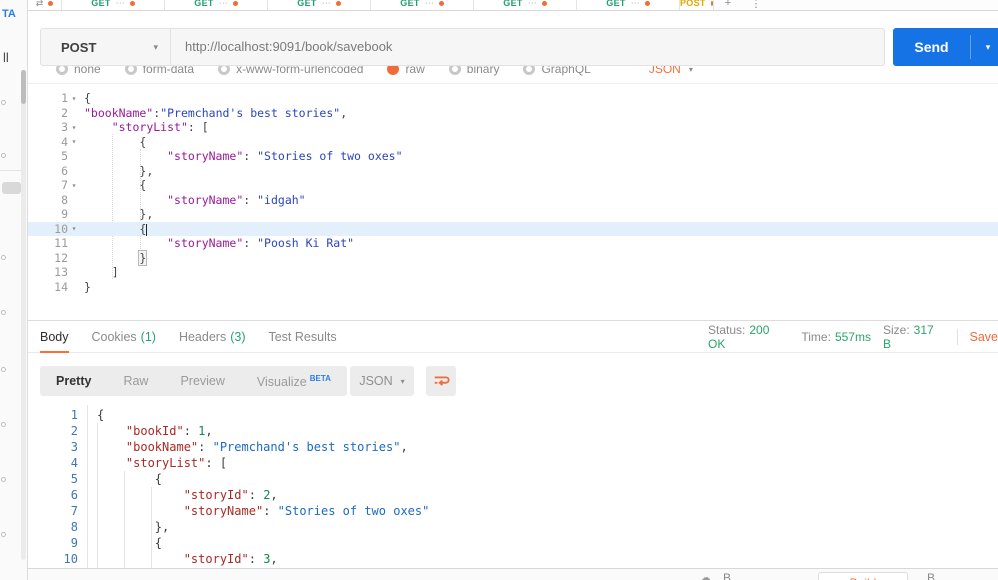 Image resolution: width=998 pixels, height=580 pixels. Describe the element at coordinates (11, 188) in the screenshot. I see `sidebar-selected-item` at that location.